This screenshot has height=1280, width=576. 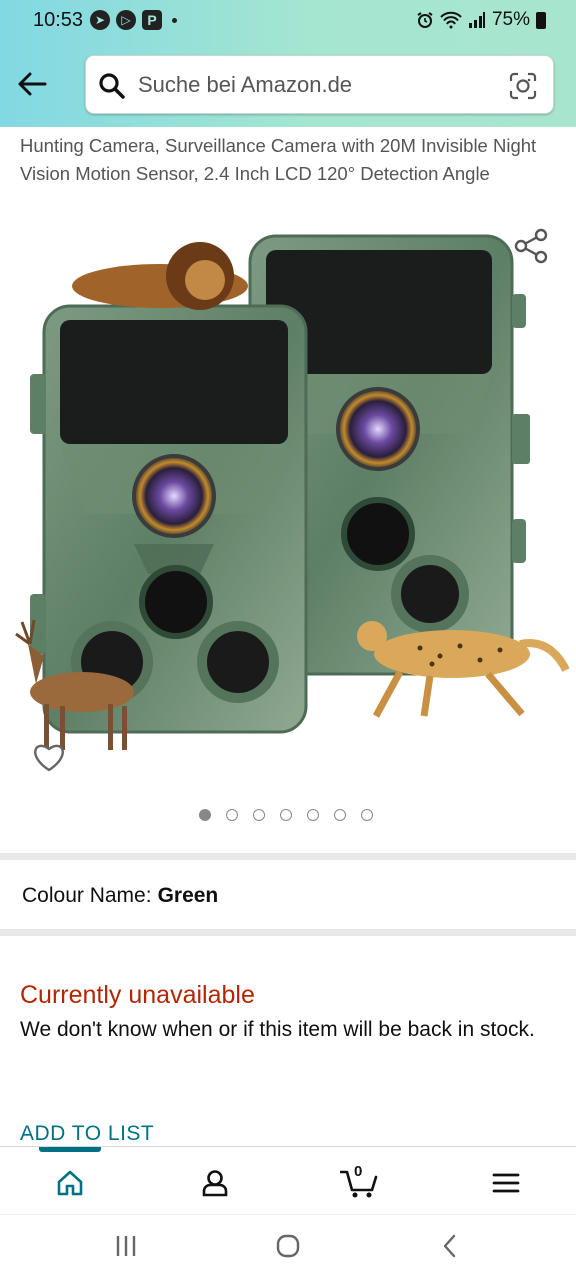 What do you see at coordinates (531, 246) in the screenshot?
I see `share-icon` at bounding box center [531, 246].